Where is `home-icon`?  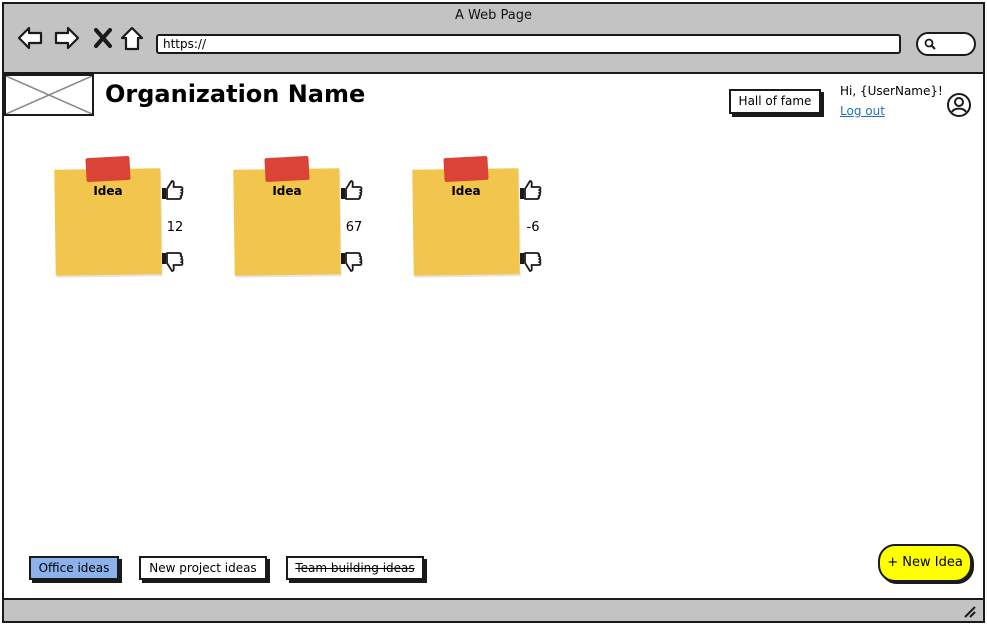
home-icon is located at coordinates (132, 38).